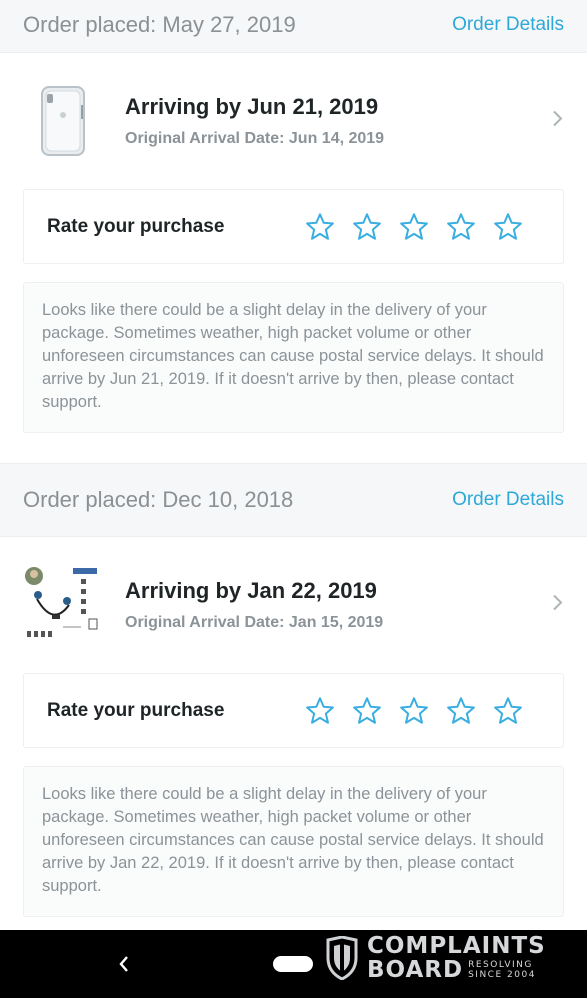  Describe the element at coordinates (124, 966) in the screenshot. I see `back-arrow-icon` at that location.